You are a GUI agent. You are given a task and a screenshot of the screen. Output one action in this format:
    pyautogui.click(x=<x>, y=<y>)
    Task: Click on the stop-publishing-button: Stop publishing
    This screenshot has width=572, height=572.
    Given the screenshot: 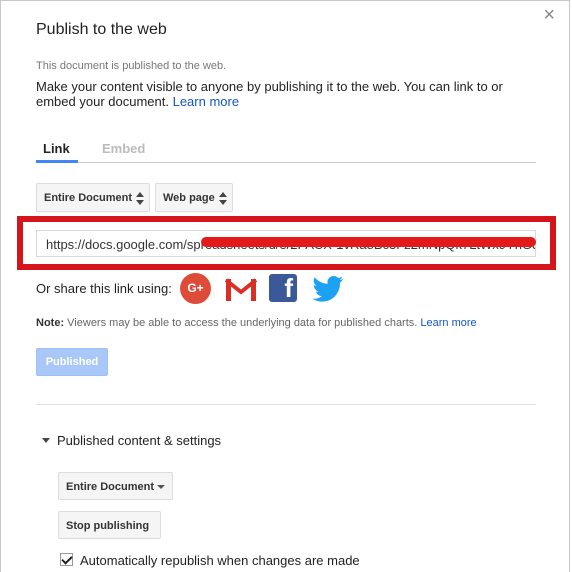 What is the action you would take?
    pyautogui.click(x=109, y=525)
    